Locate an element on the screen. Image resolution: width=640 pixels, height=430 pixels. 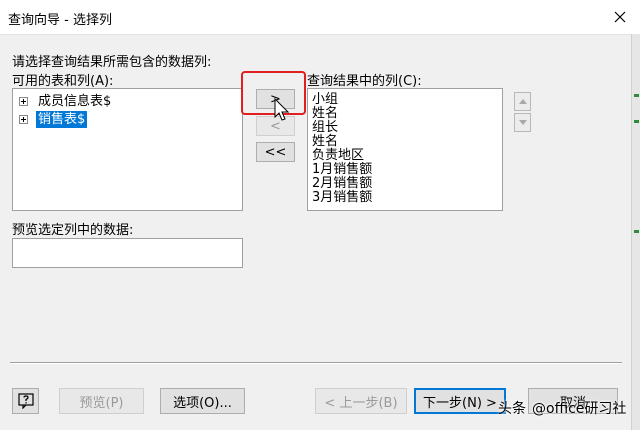
tree-item-sales-table: 销售表$ is located at coordinates (53, 119).